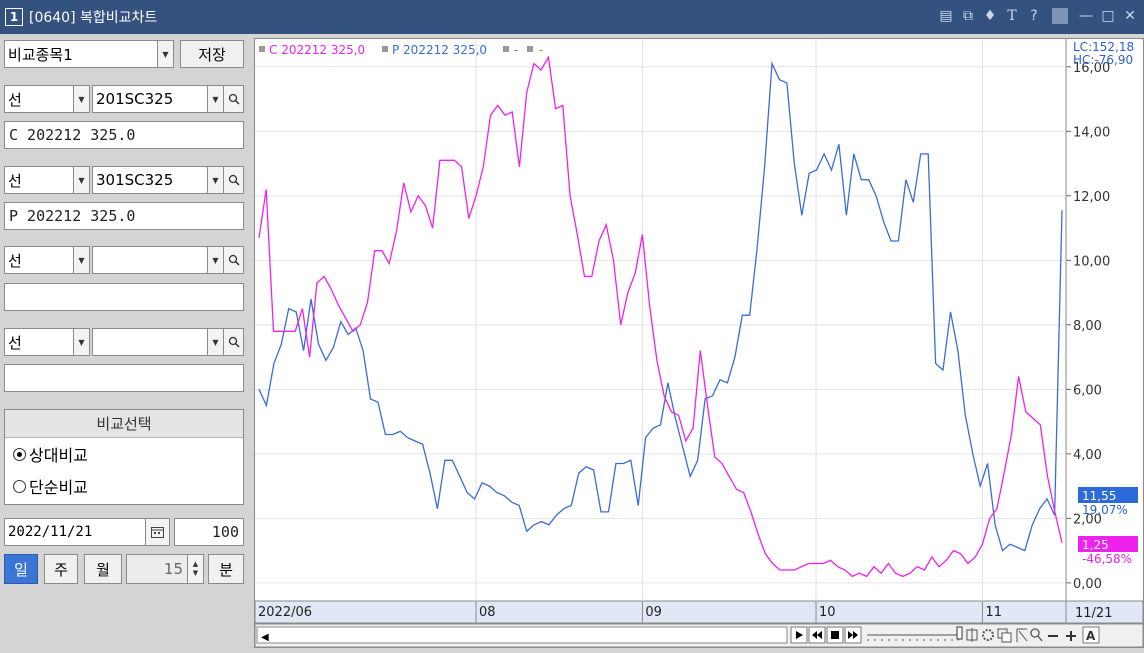 Image resolution: width=1144 pixels, height=653 pixels. I want to click on close-icon: ✕, so click(1130, 16).